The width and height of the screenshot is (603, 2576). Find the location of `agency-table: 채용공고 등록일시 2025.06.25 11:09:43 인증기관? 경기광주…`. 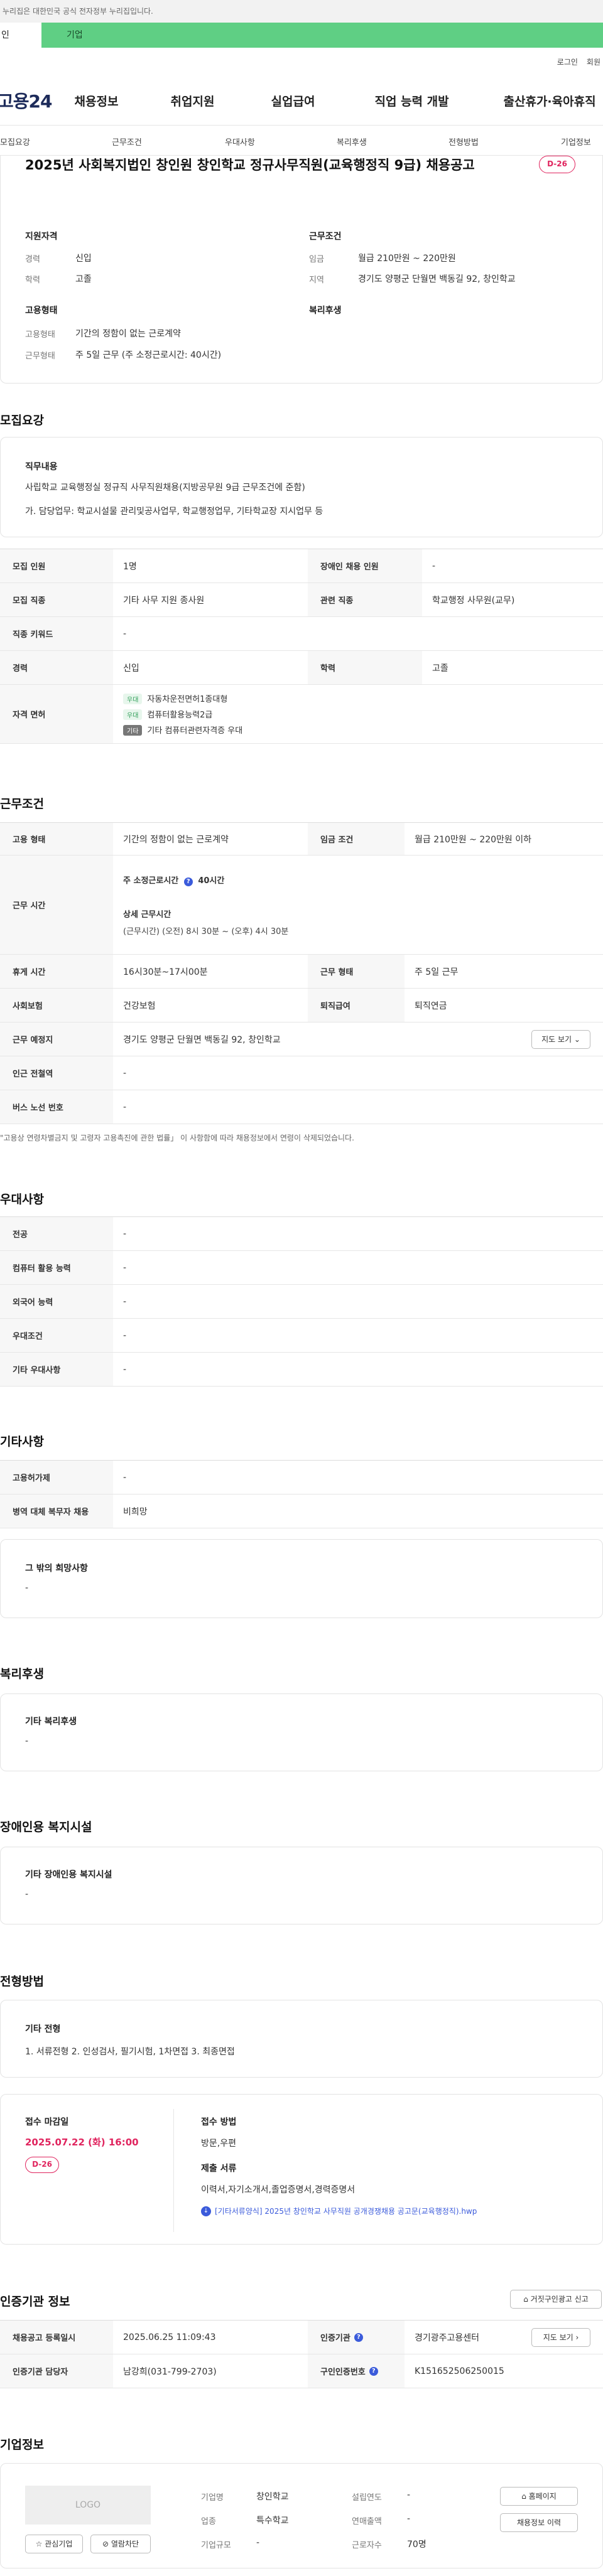

agency-table: 채용공고 등록일시 2025.06.25 11:09:43 인증기관? 경기광주… is located at coordinates (301, 2354).